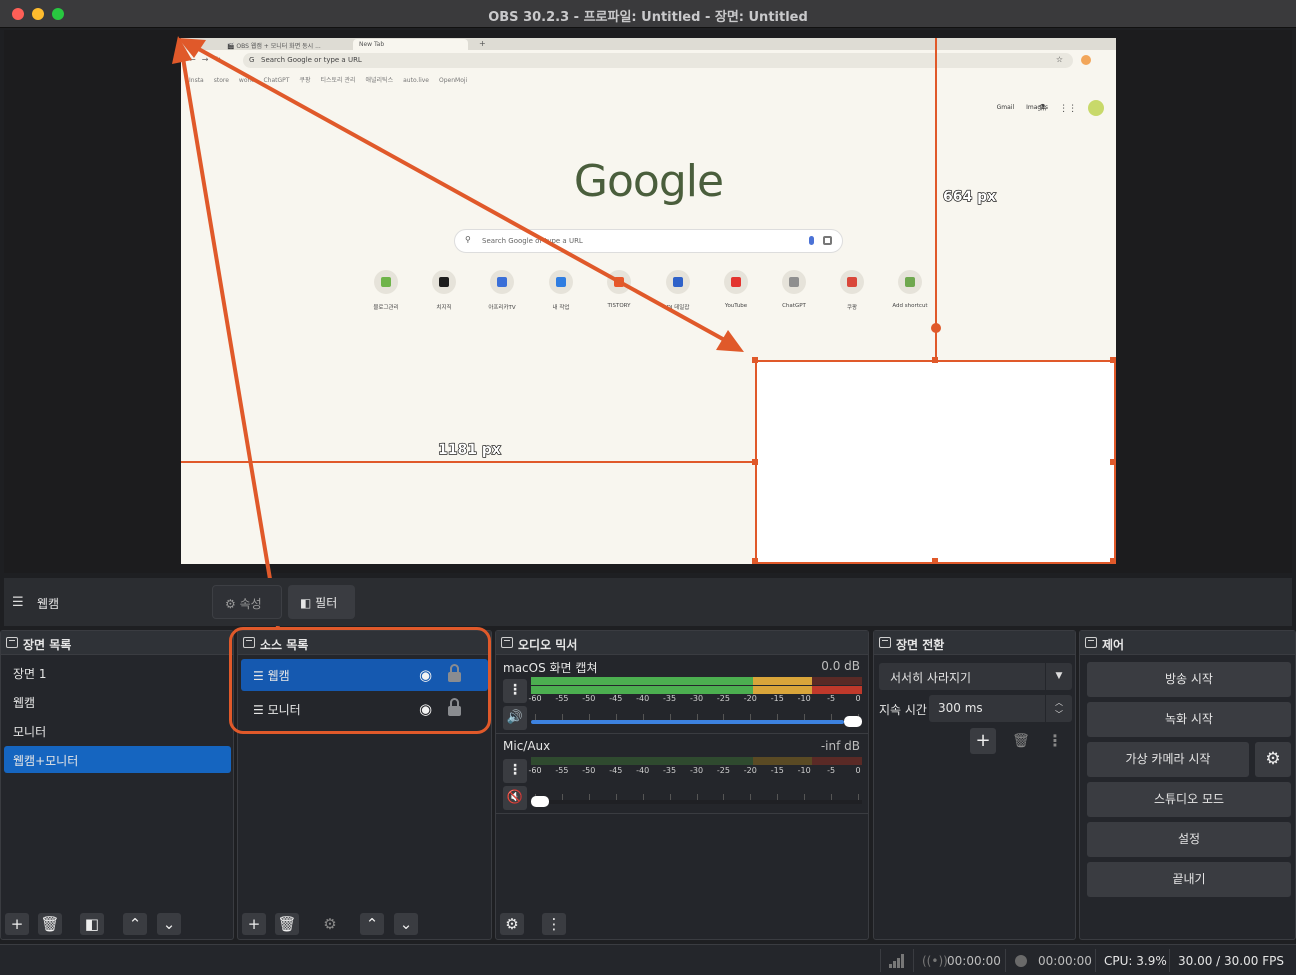 The width and height of the screenshot is (1296, 975). What do you see at coordinates (1055, 741) in the screenshot?
I see `transition-menu-button: ⋮` at bounding box center [1055, 741].